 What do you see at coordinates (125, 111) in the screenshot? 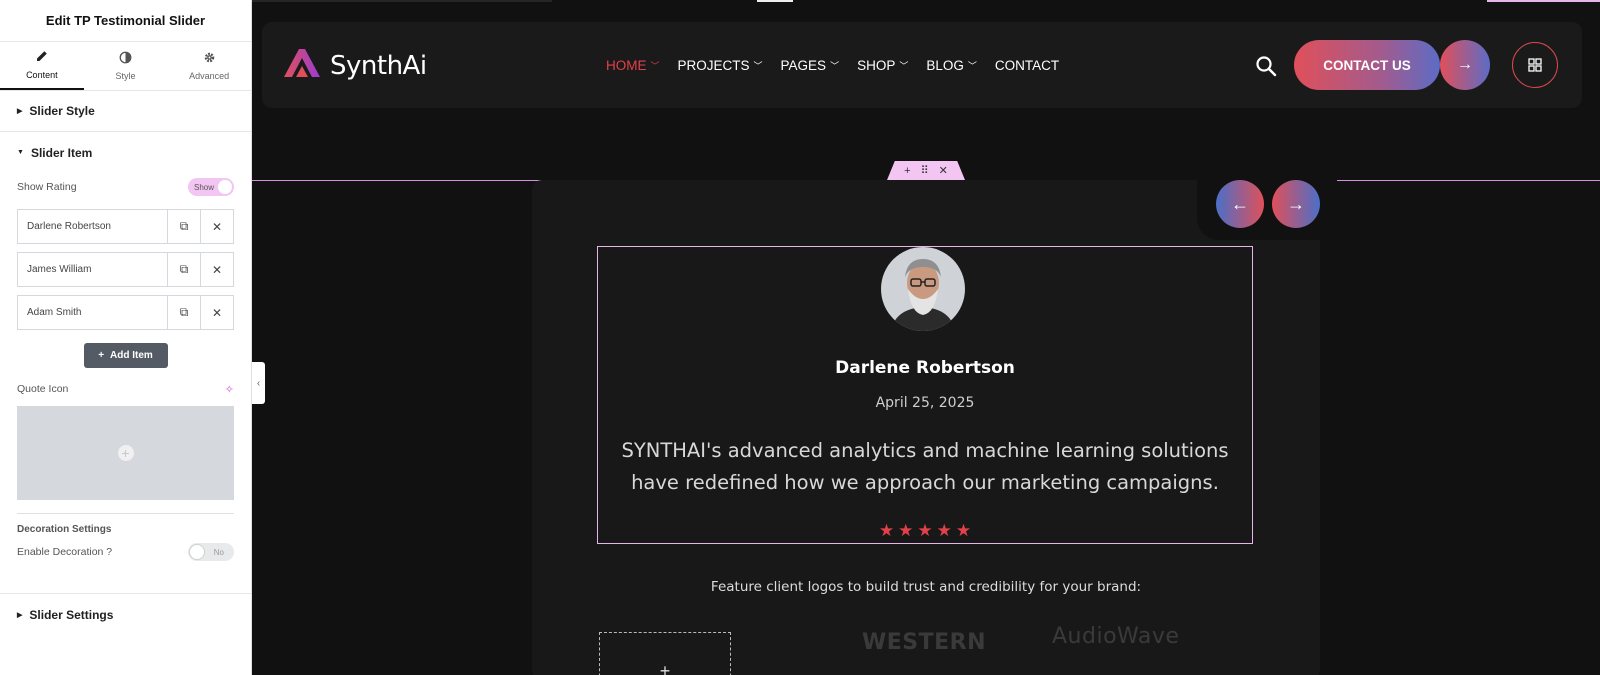
I see `section-slider-style: ▶ Slider Style` at bounding box center [125, 111].